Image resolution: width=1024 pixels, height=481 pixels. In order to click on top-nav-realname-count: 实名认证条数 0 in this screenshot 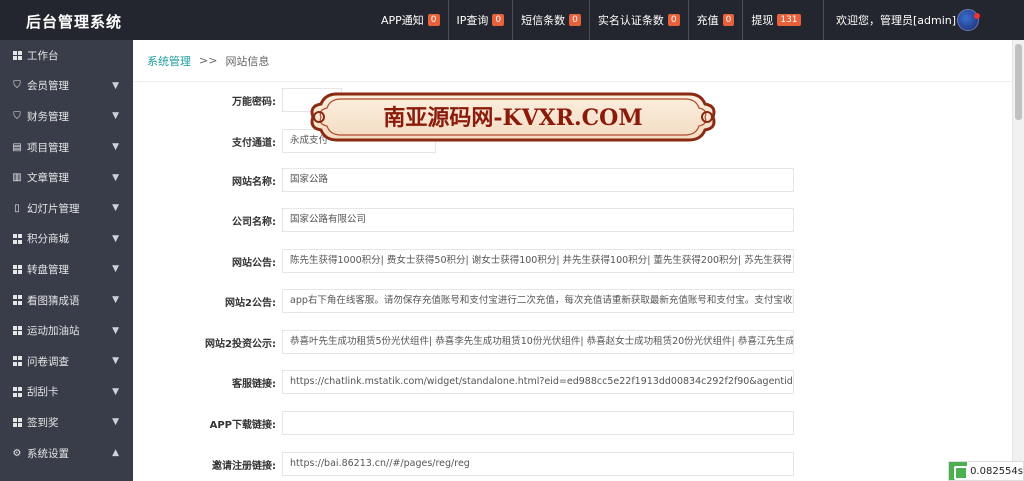, I will do `click(638, 20)`.